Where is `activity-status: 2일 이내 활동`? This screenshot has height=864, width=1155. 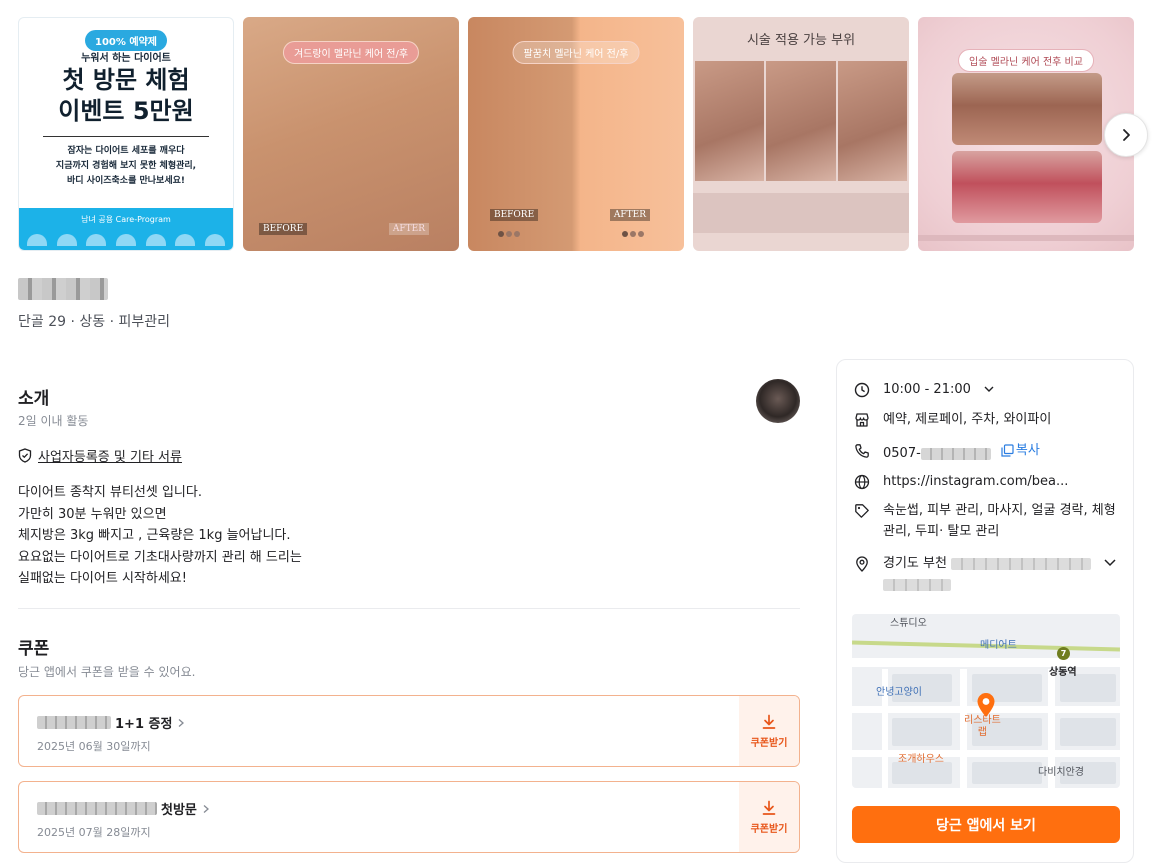 activity-status: 2일 이내 활동 is located at coordinates (53, 421).